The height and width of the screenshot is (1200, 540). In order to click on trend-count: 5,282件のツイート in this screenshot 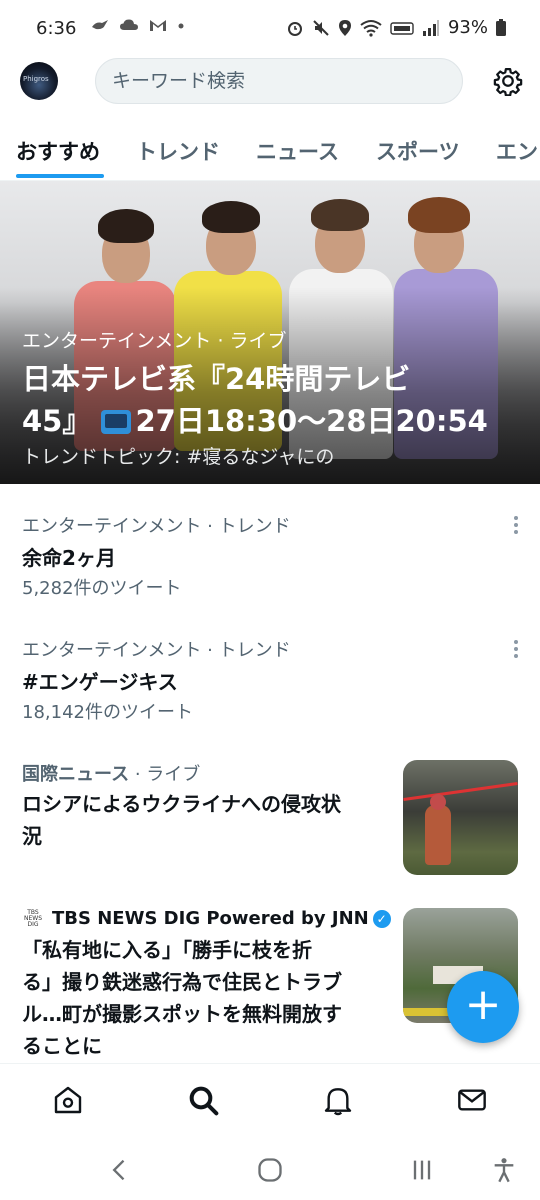, I will do `click(102, 588)`.